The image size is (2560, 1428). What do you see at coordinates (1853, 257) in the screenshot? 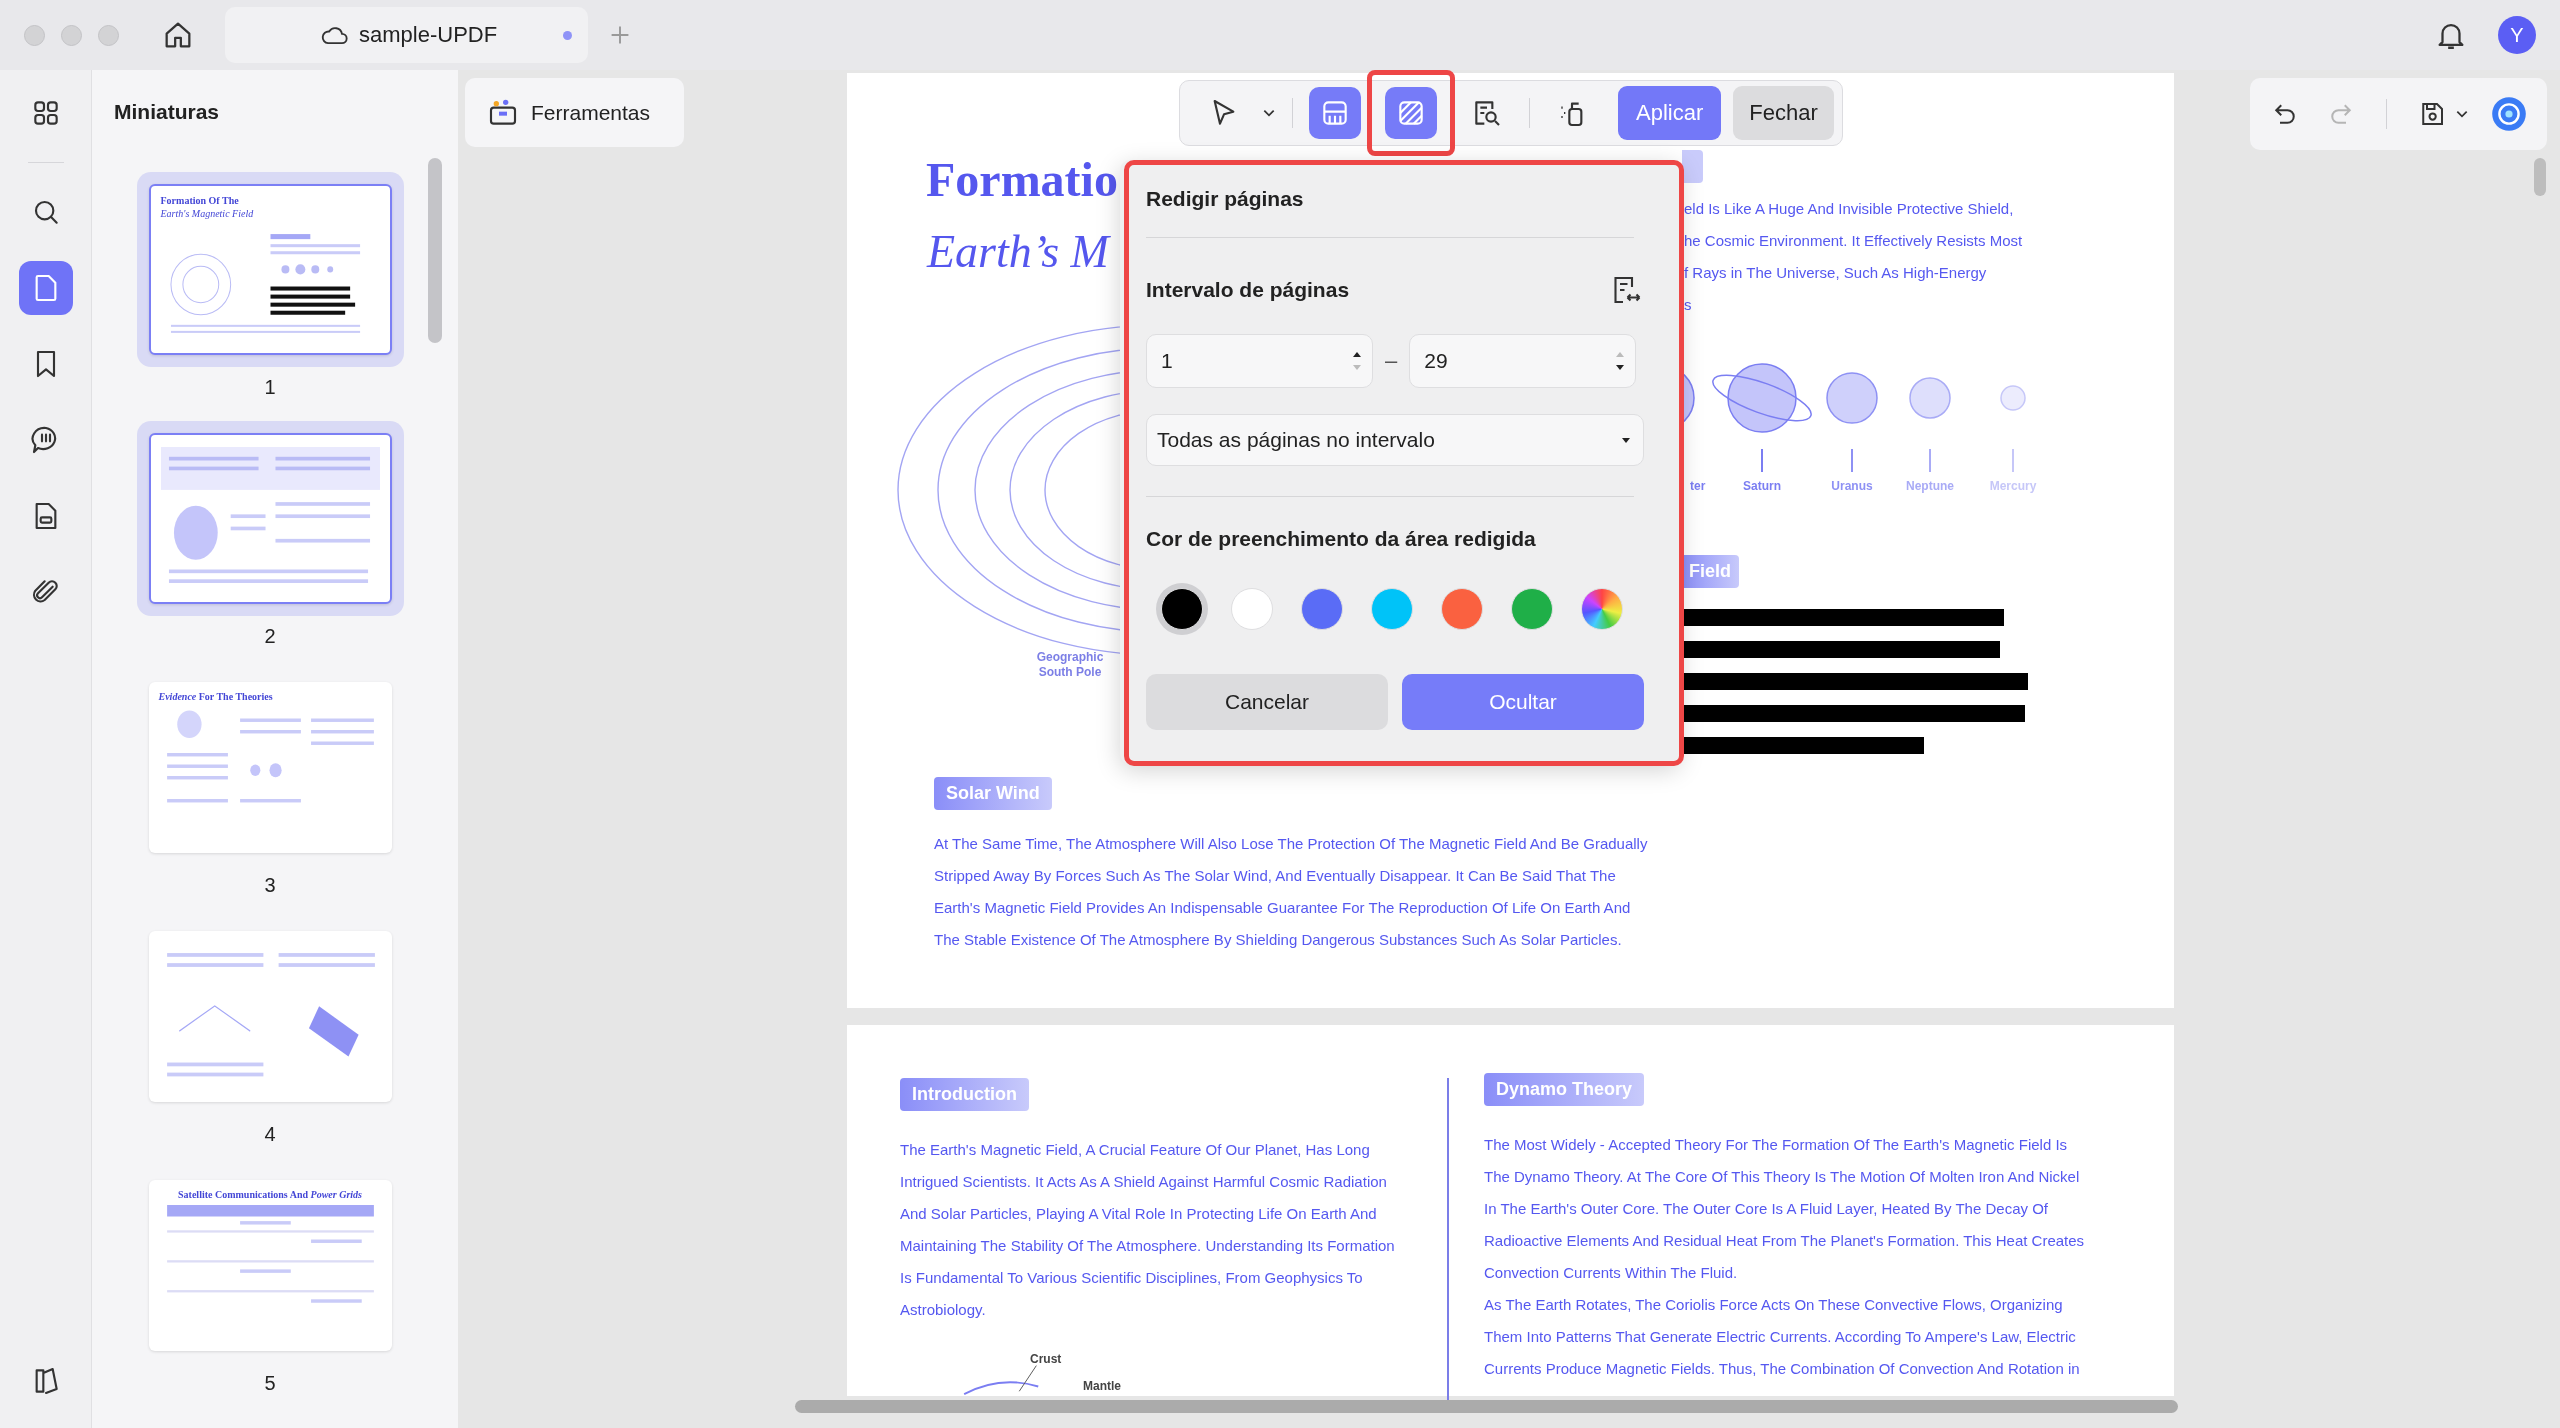
I see `paragraph-text: eld Is Like A Huge And Invisible Protective Shield, he Cosmic Environment. It Effectively Resists Most f Rays in The Universe, Such As High-Energy s` at bounding box center [1853, 257].